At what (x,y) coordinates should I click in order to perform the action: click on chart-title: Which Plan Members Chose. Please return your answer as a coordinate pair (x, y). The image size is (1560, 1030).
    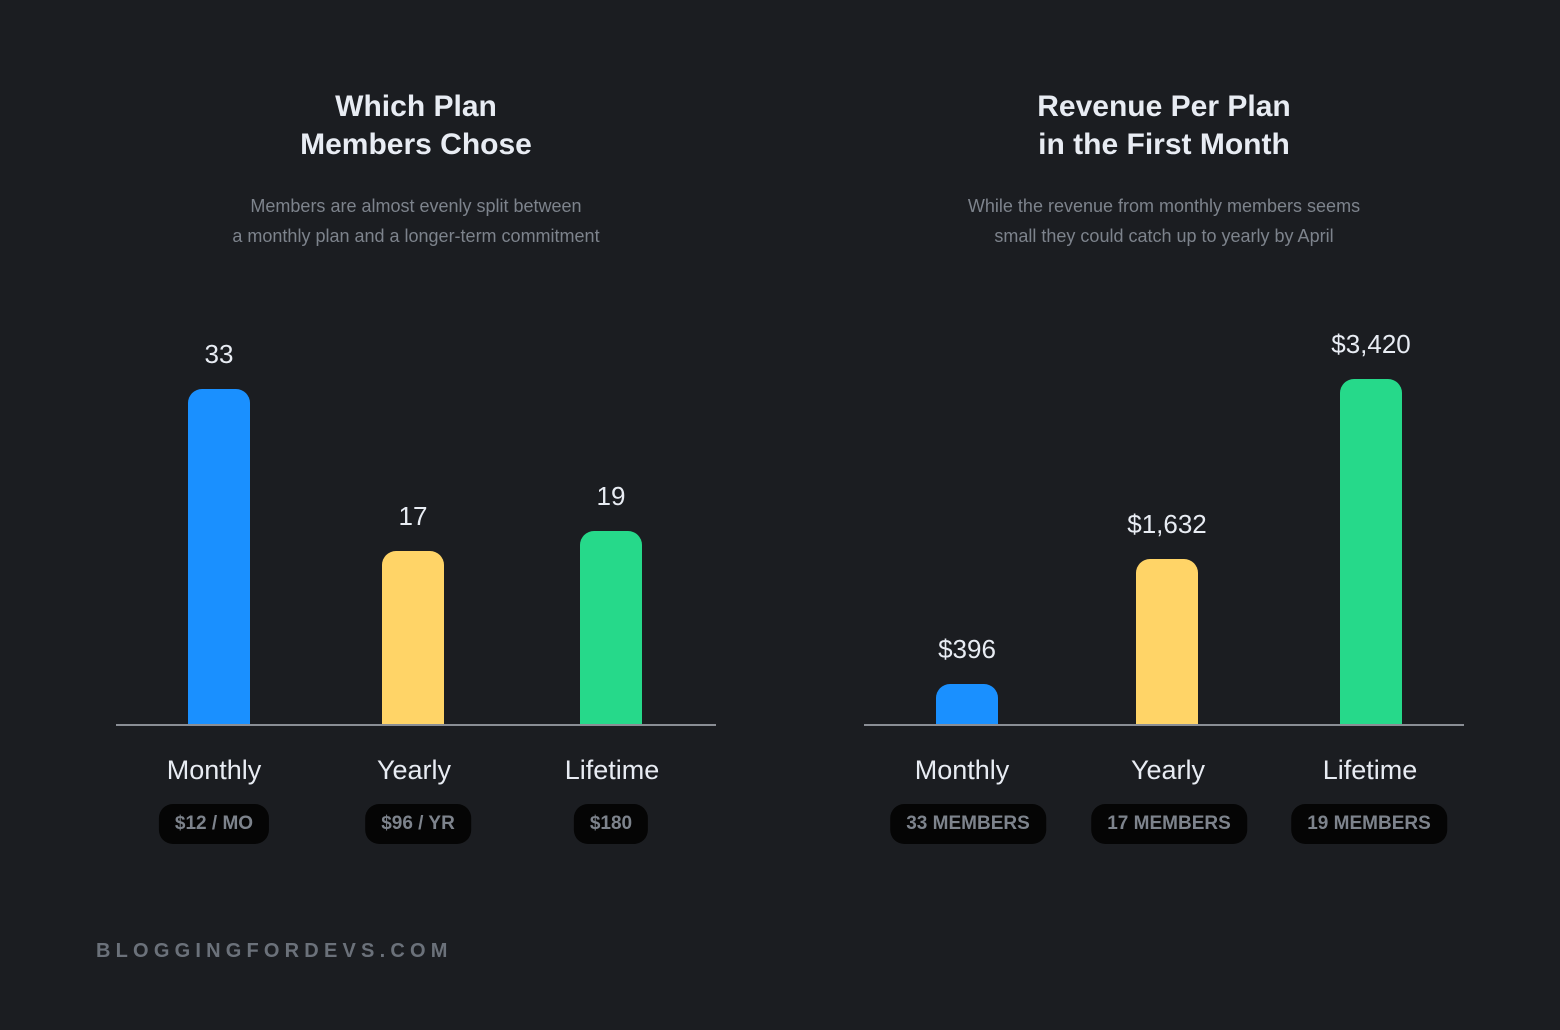
    Looking at the image, I should click on (416, 126).